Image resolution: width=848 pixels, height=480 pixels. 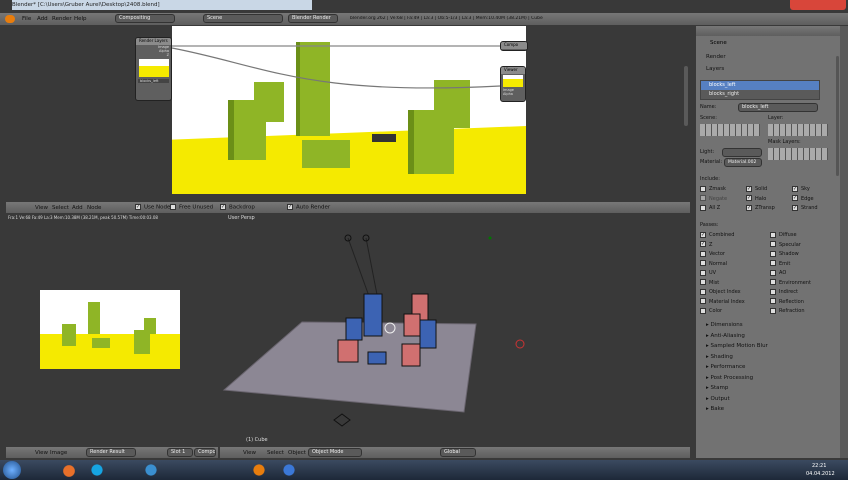 I want to click on pass-vector: Vector, so click(x=733, y=255).